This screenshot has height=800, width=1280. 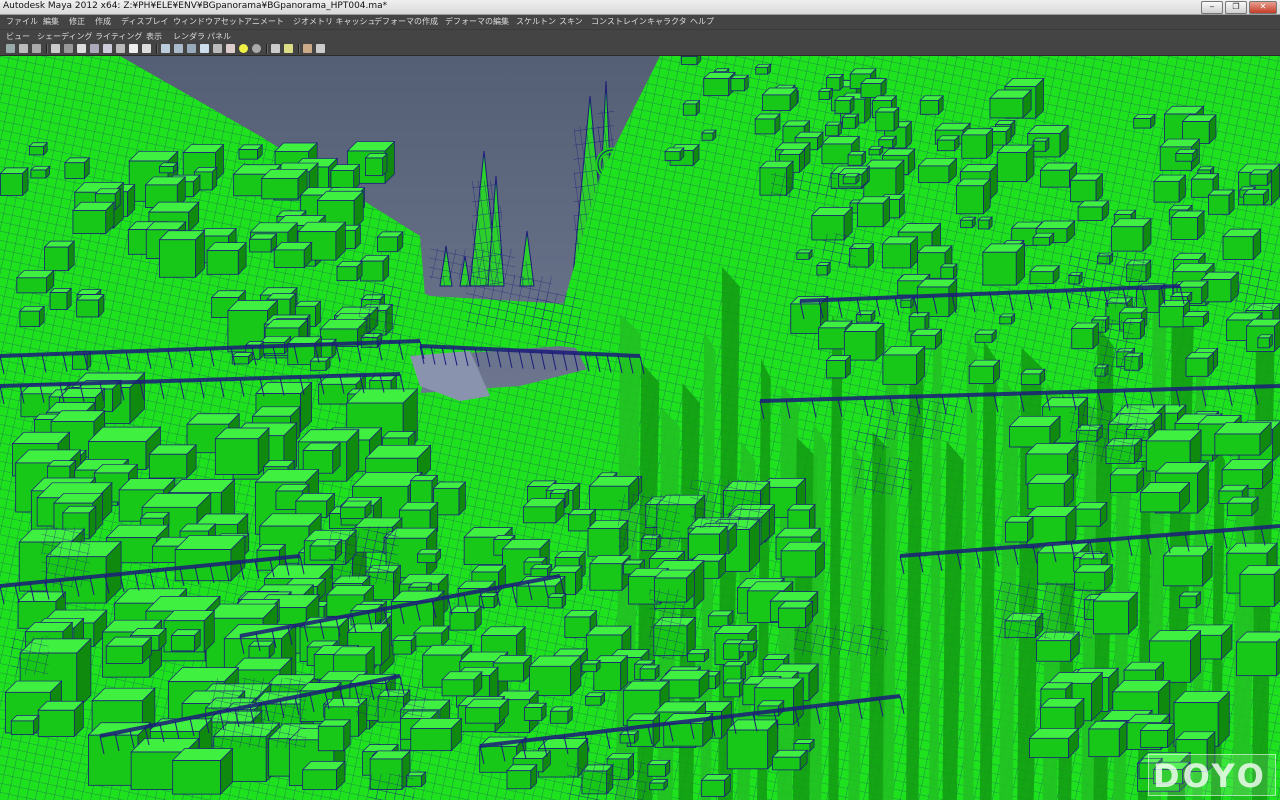 What do you see at coordinates (64, 36) in the screenshot?
I see `panel-menu-item: シェーディング` at bounding box center [64, 36].